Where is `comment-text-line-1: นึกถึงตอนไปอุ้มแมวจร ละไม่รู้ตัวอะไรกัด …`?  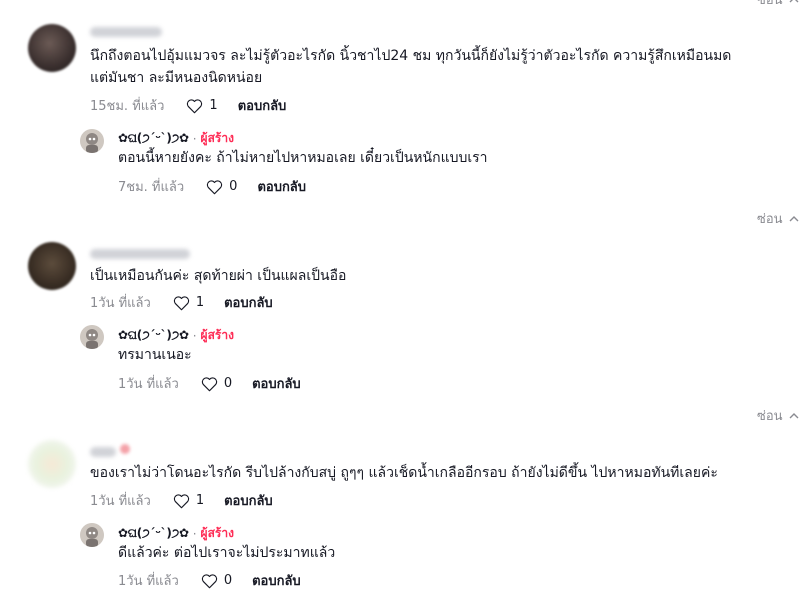 comment-text-line-1: นึกถึงตอนไปอุ้มแมวจร ละไม่รู้ตัวอะไรกัด … is located at coordinates (411, 56).